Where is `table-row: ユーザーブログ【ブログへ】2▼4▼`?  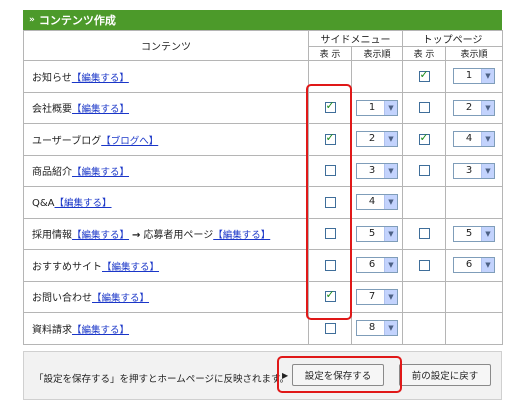 table-row: ユーザーブログ【ブログへ】2▼4▼ is located at coordinates (263, 139).